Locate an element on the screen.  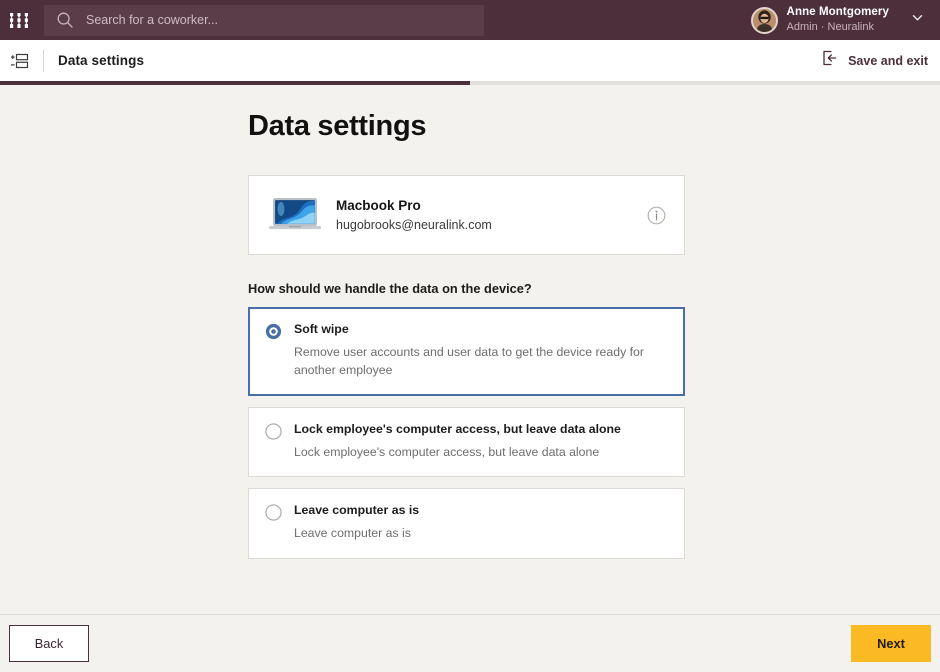
save-and-exit-button: Save and exit is located at coordinates (874, 60).